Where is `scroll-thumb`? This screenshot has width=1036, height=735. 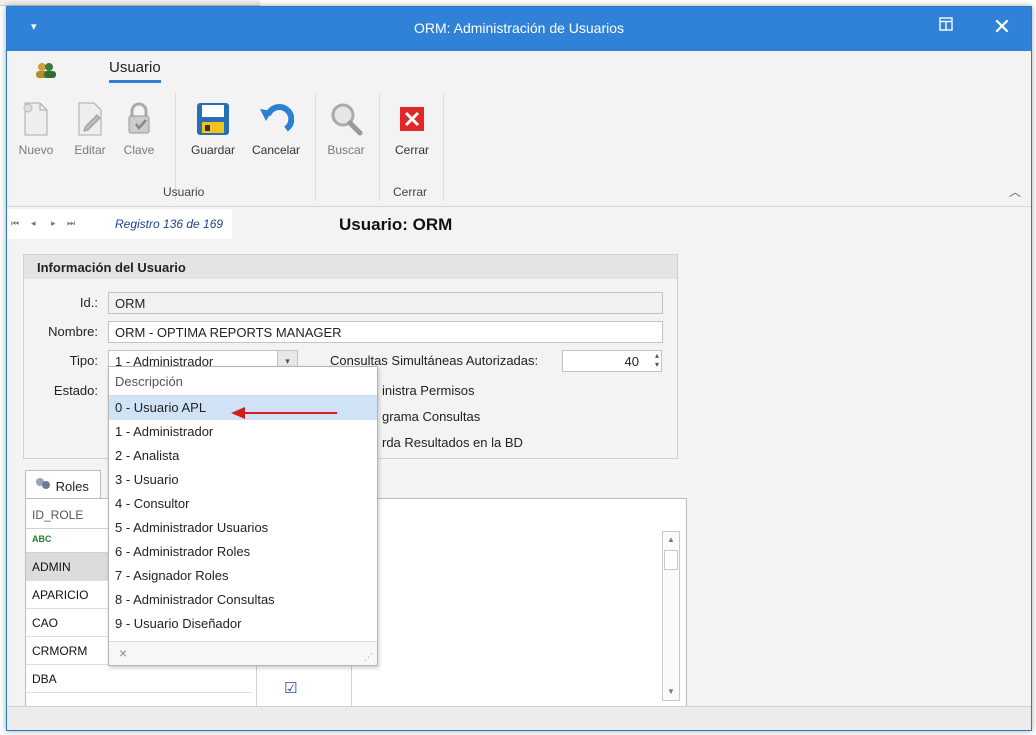
scroll-thumb is located at coordinates (671, 560).